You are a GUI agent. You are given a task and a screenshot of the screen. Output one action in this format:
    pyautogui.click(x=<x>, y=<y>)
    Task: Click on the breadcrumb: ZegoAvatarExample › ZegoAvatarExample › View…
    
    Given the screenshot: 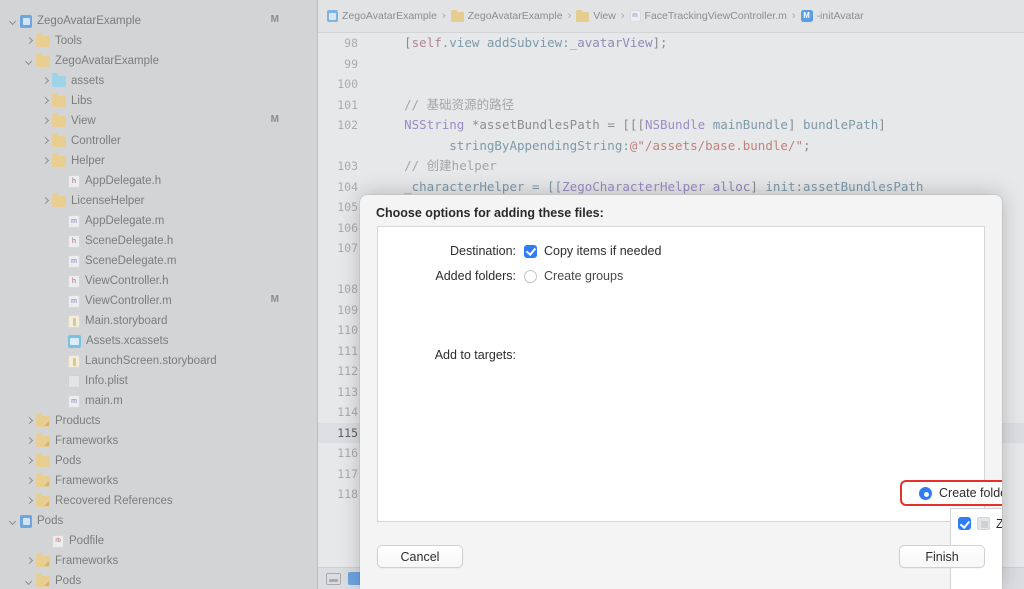 What is the action you would take?
    pyautogui.click(x=671, y=16)
    